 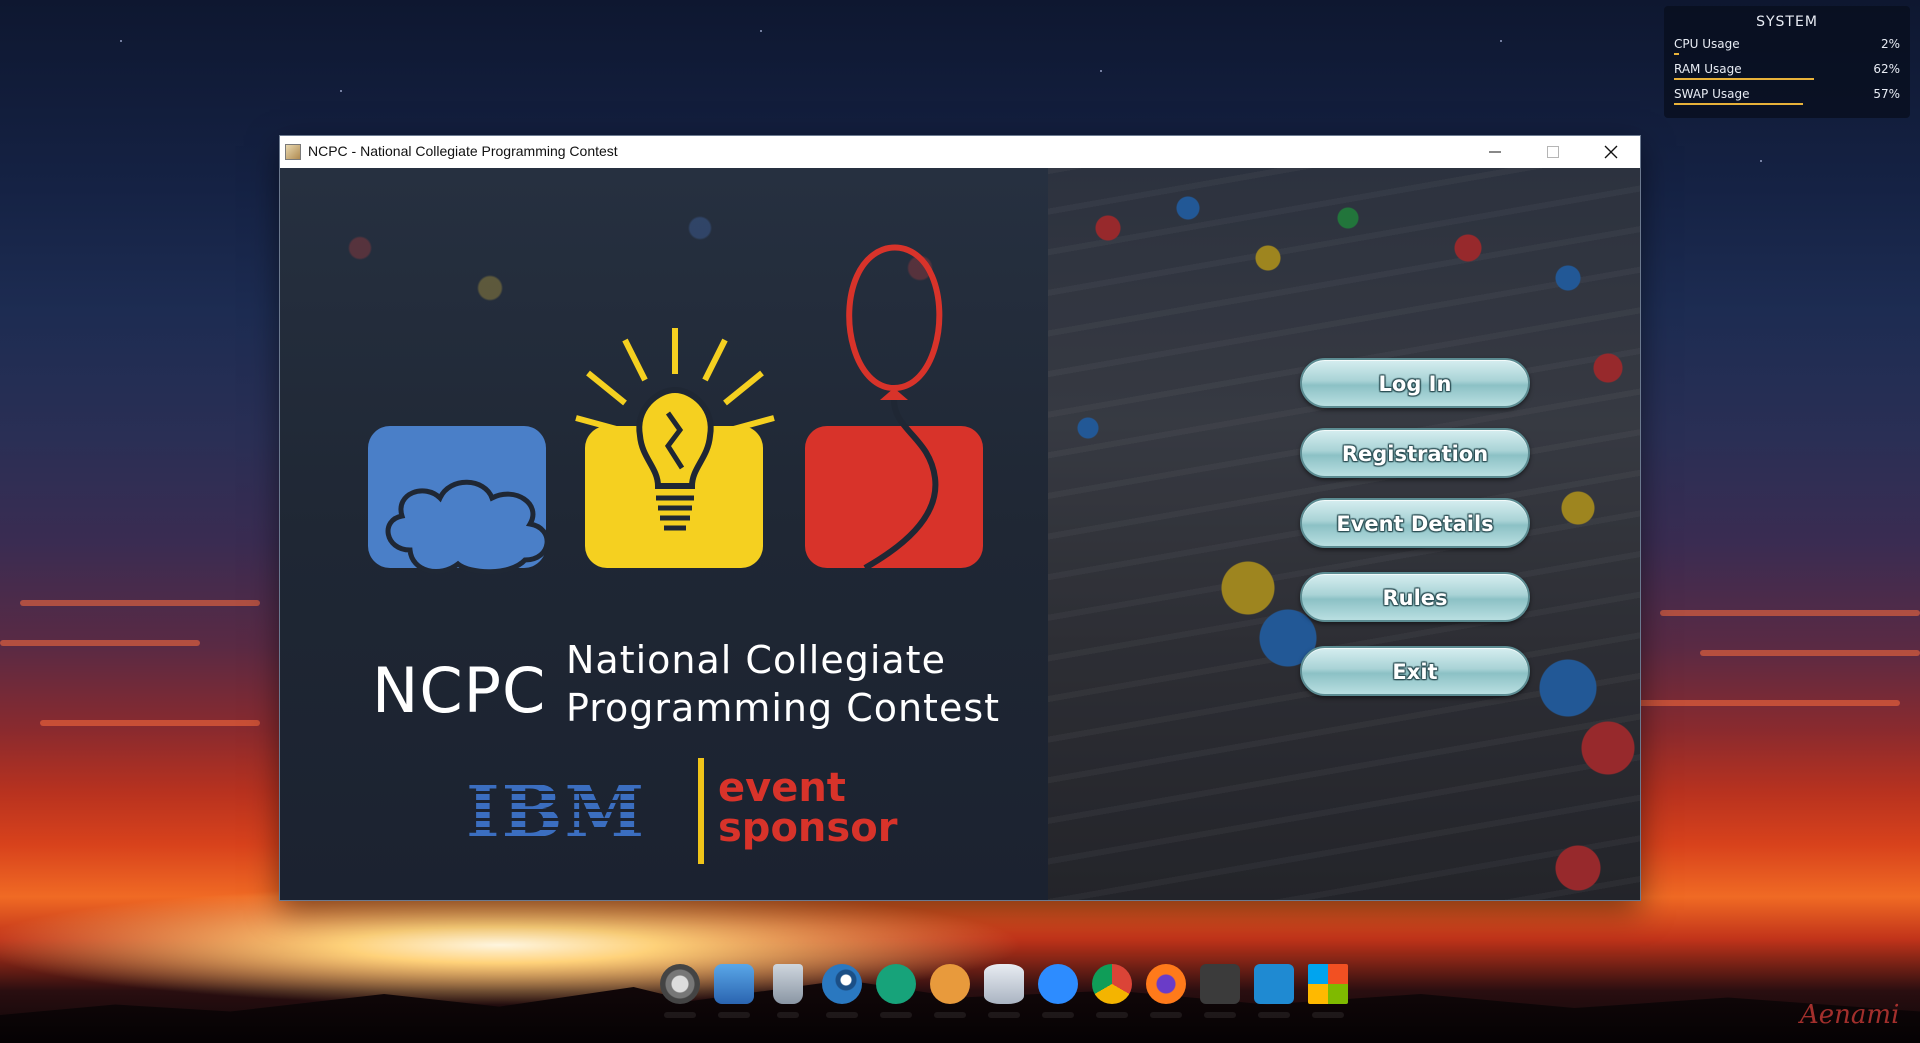 I want to click on ram-usage-label: RAM Usage, so click(x=1708, y=69).